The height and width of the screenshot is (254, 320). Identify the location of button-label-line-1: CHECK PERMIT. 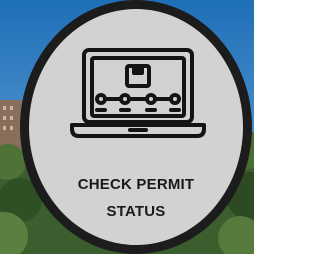
(136, 184).